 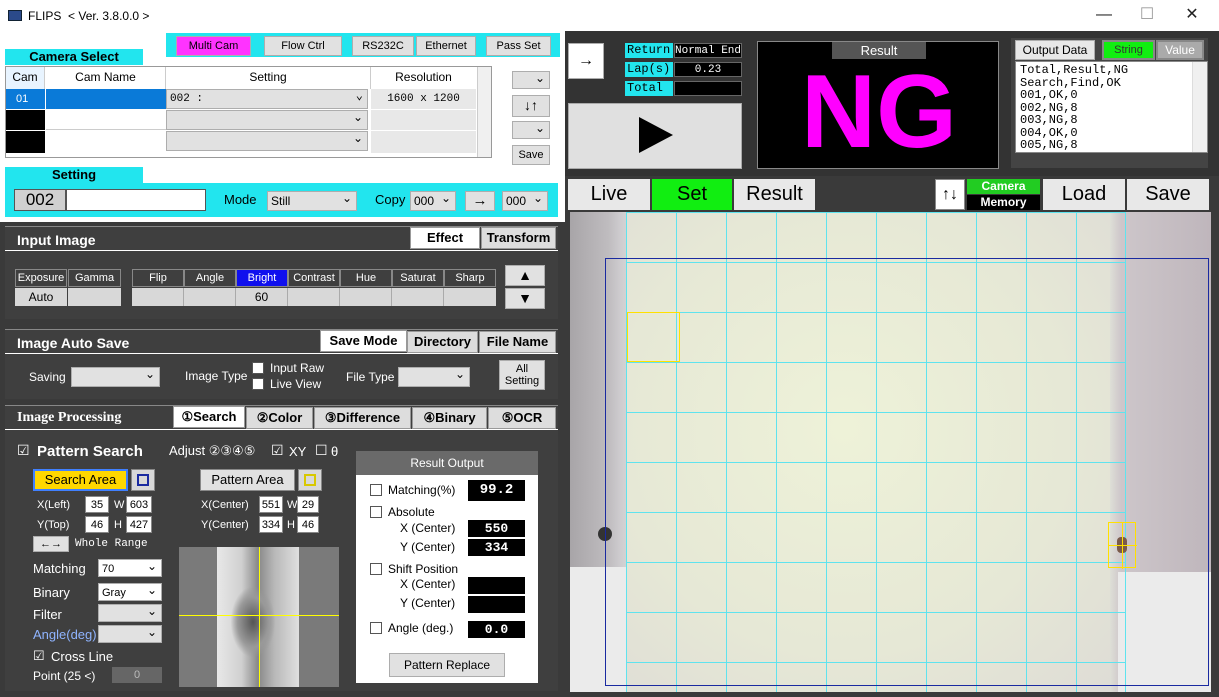 I want to click on tab-file-name: File Name, so click(x=517, y=342).